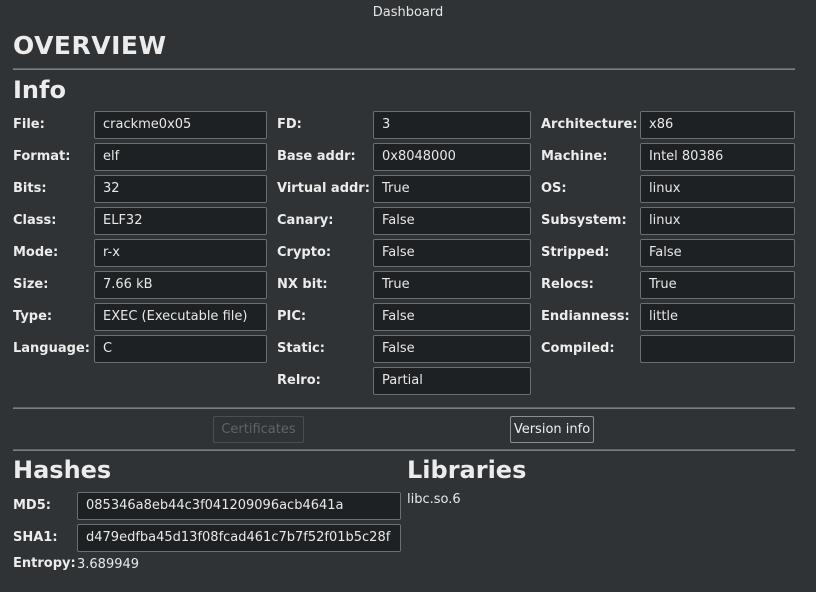  Describe the element at coordinates (554, 188) in the screenshot. I see `label-os: OS:` at that location.